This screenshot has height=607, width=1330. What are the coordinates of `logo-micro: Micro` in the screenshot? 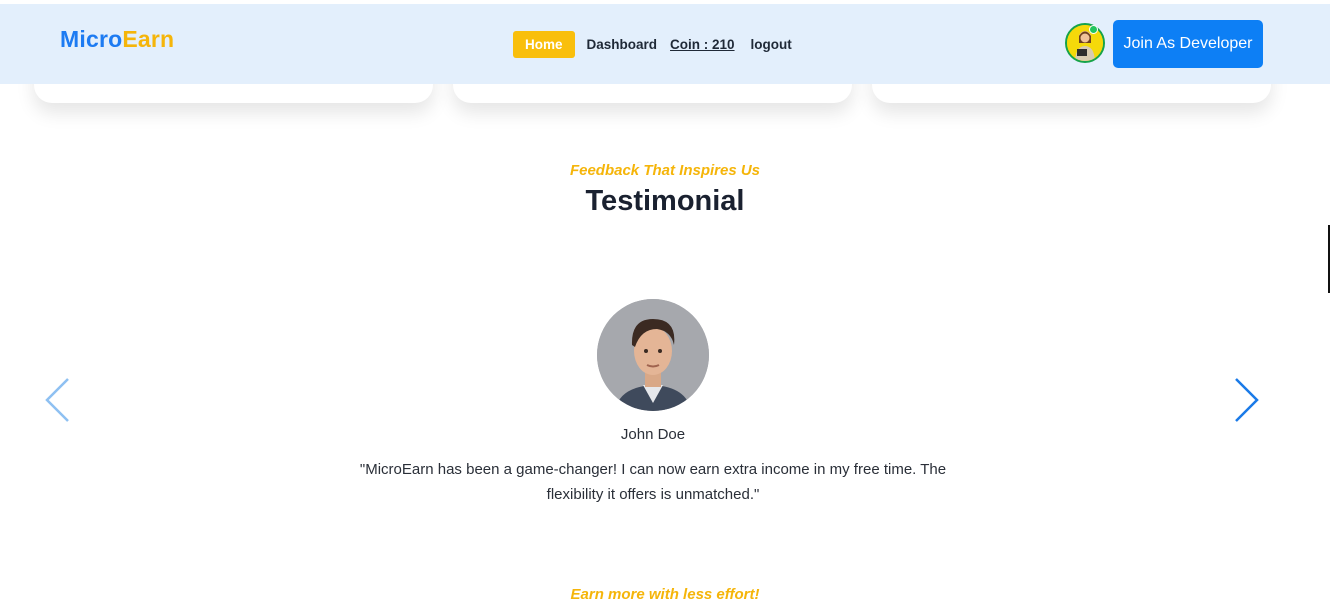 It's located at (91, 39).